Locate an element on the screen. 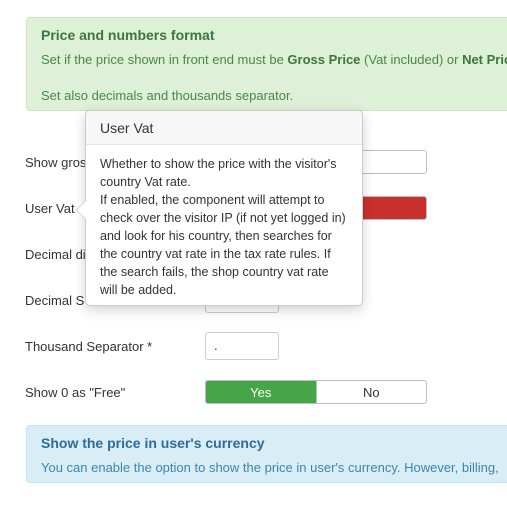 This screenshot has width=507, height=507. decimal-digits-label: Decimal di is located at coordinates (55, 254).